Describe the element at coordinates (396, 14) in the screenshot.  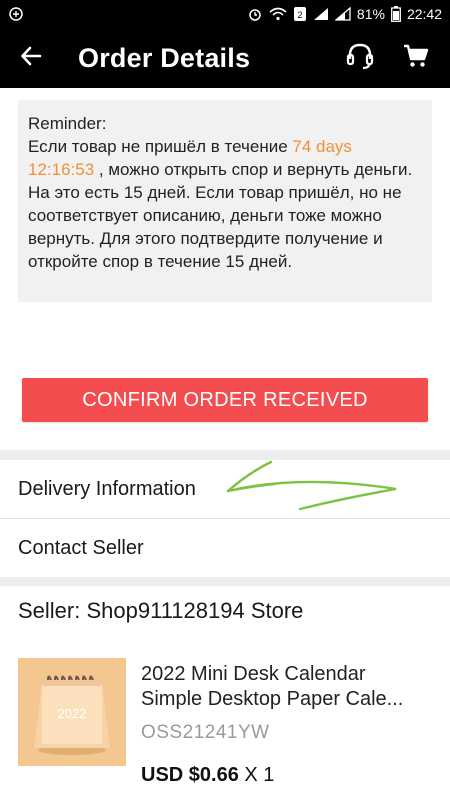
I see `battery-icon` at that location.